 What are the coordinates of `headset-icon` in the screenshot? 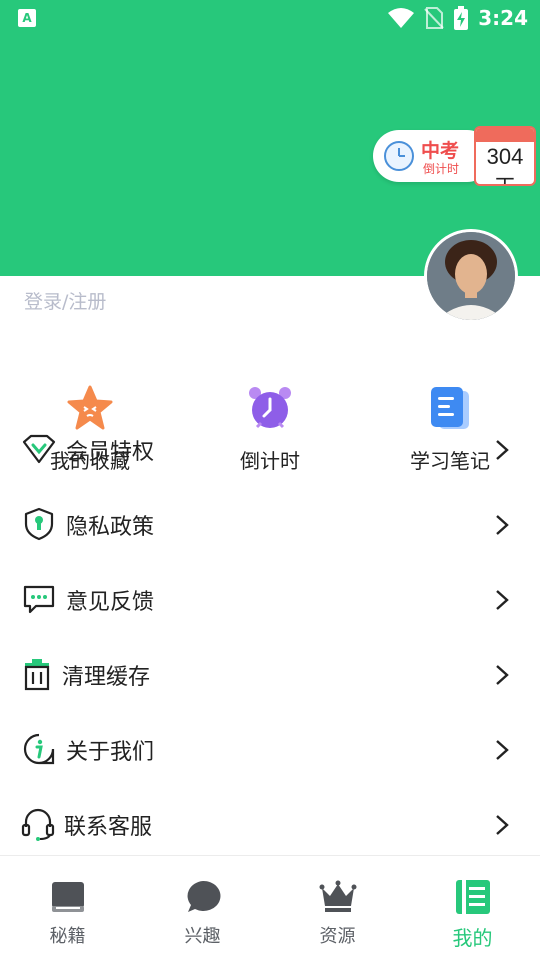 It's located at (38, 824).